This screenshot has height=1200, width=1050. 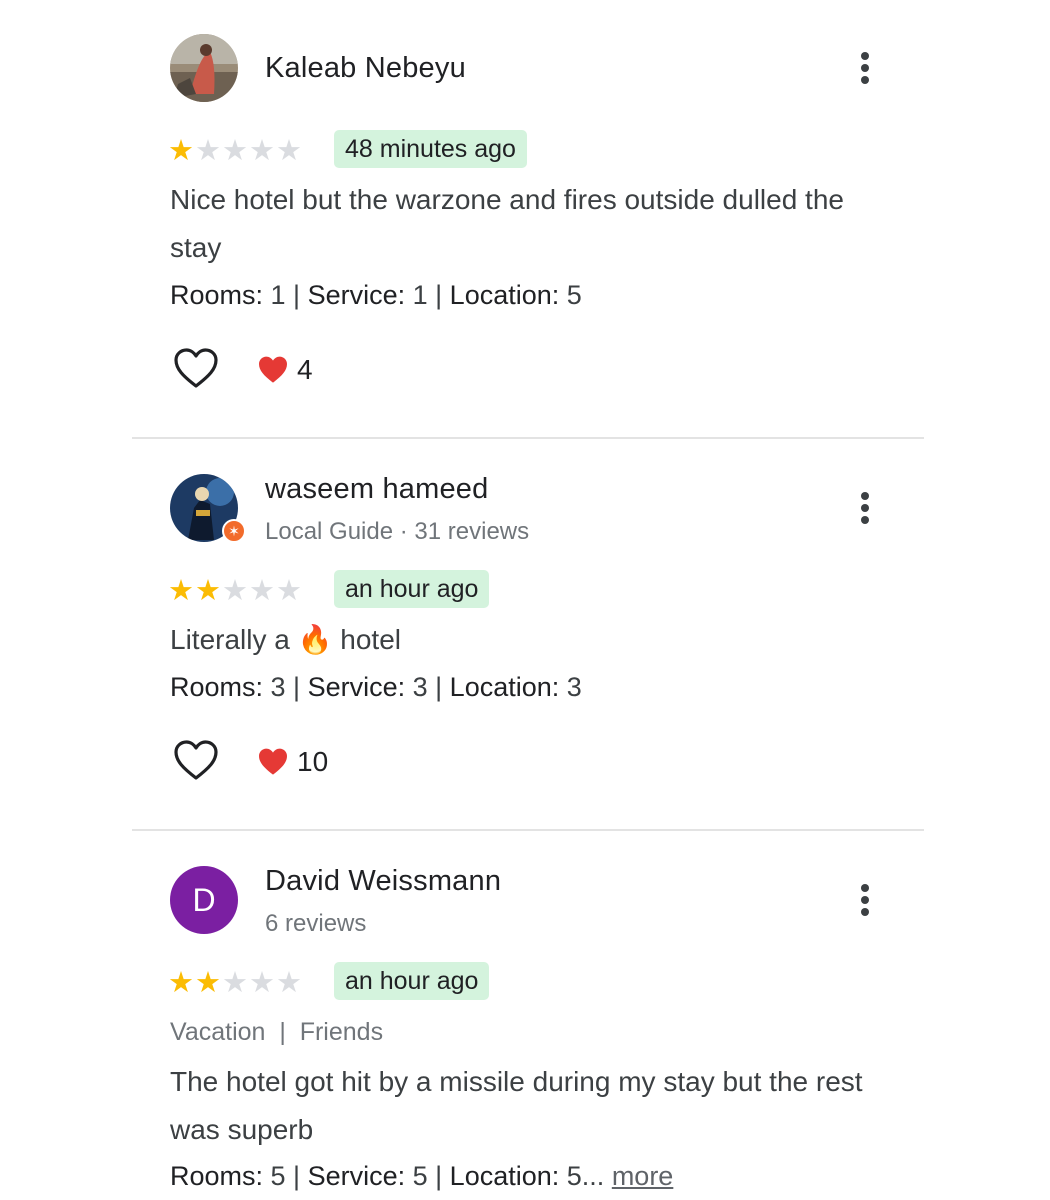 What do you see at coordinates (234, 639) in the screenshot?
I see `review-text-part: Literally a` at bounding box center [234, 639].